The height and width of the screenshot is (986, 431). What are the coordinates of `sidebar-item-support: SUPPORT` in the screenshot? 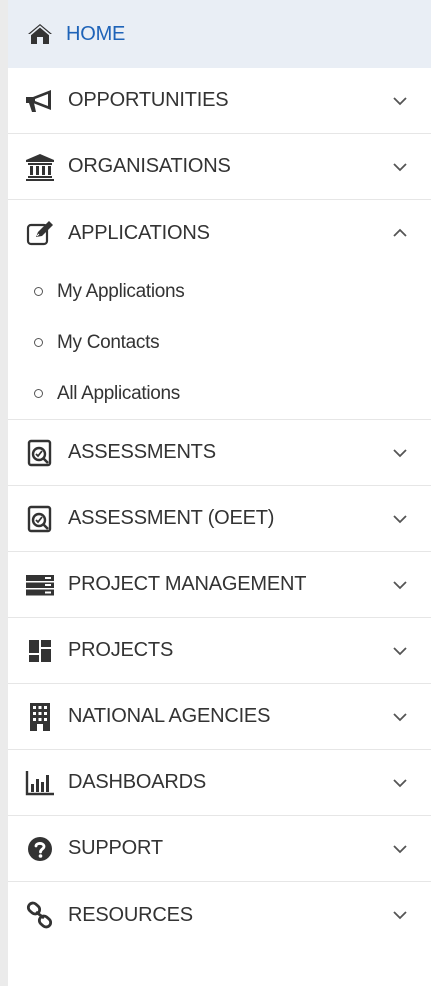 It's located at (219, 849).